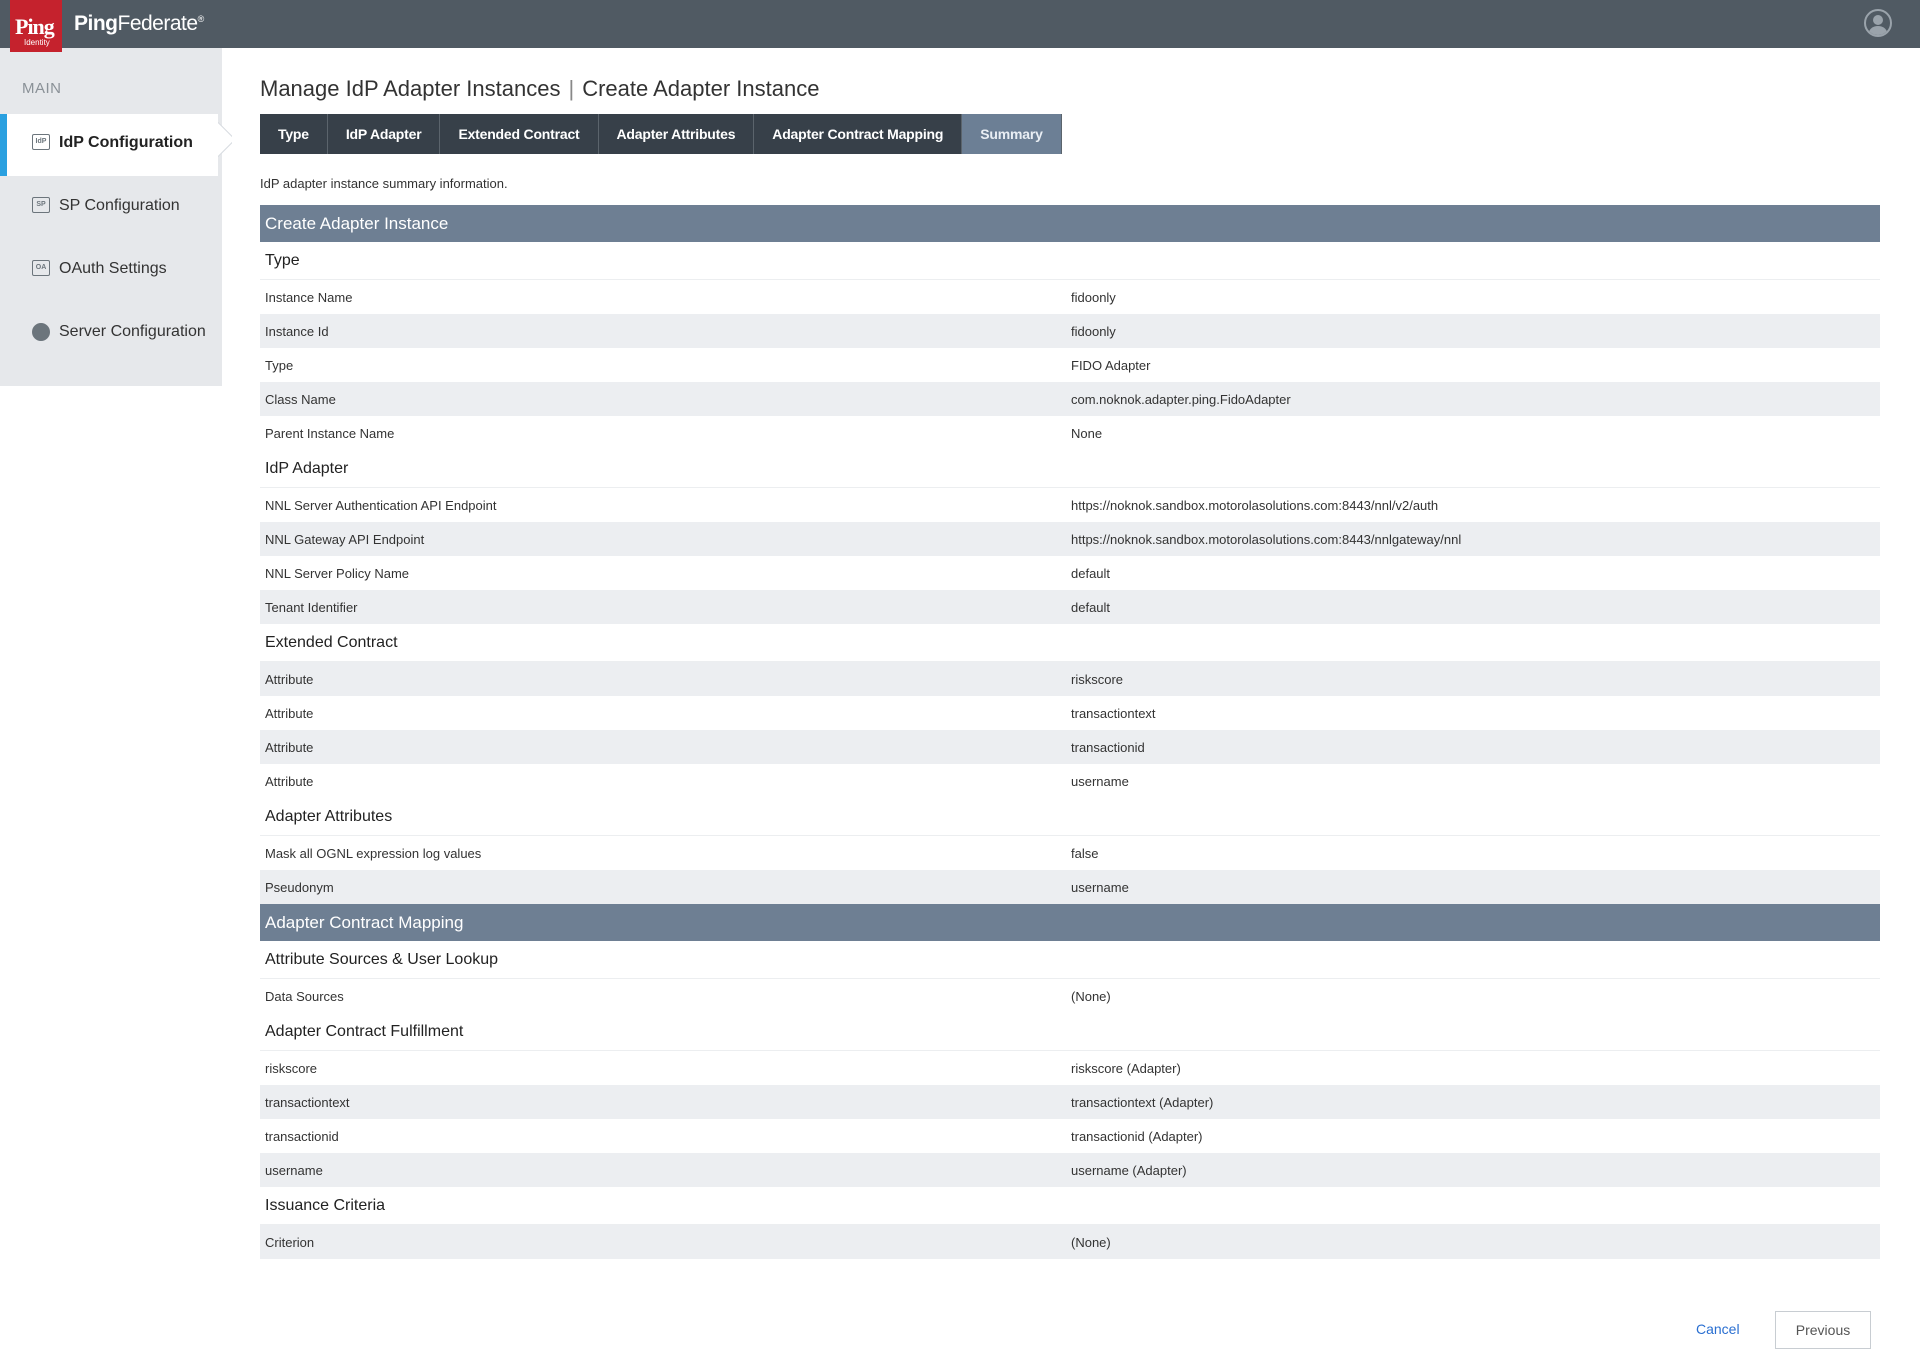 The image size is (1920, 1369). Describe the element at coordinates (1070, 1136) in the screenshot. I see `table-row: transactionid transactionid (Adapter)` at that location.